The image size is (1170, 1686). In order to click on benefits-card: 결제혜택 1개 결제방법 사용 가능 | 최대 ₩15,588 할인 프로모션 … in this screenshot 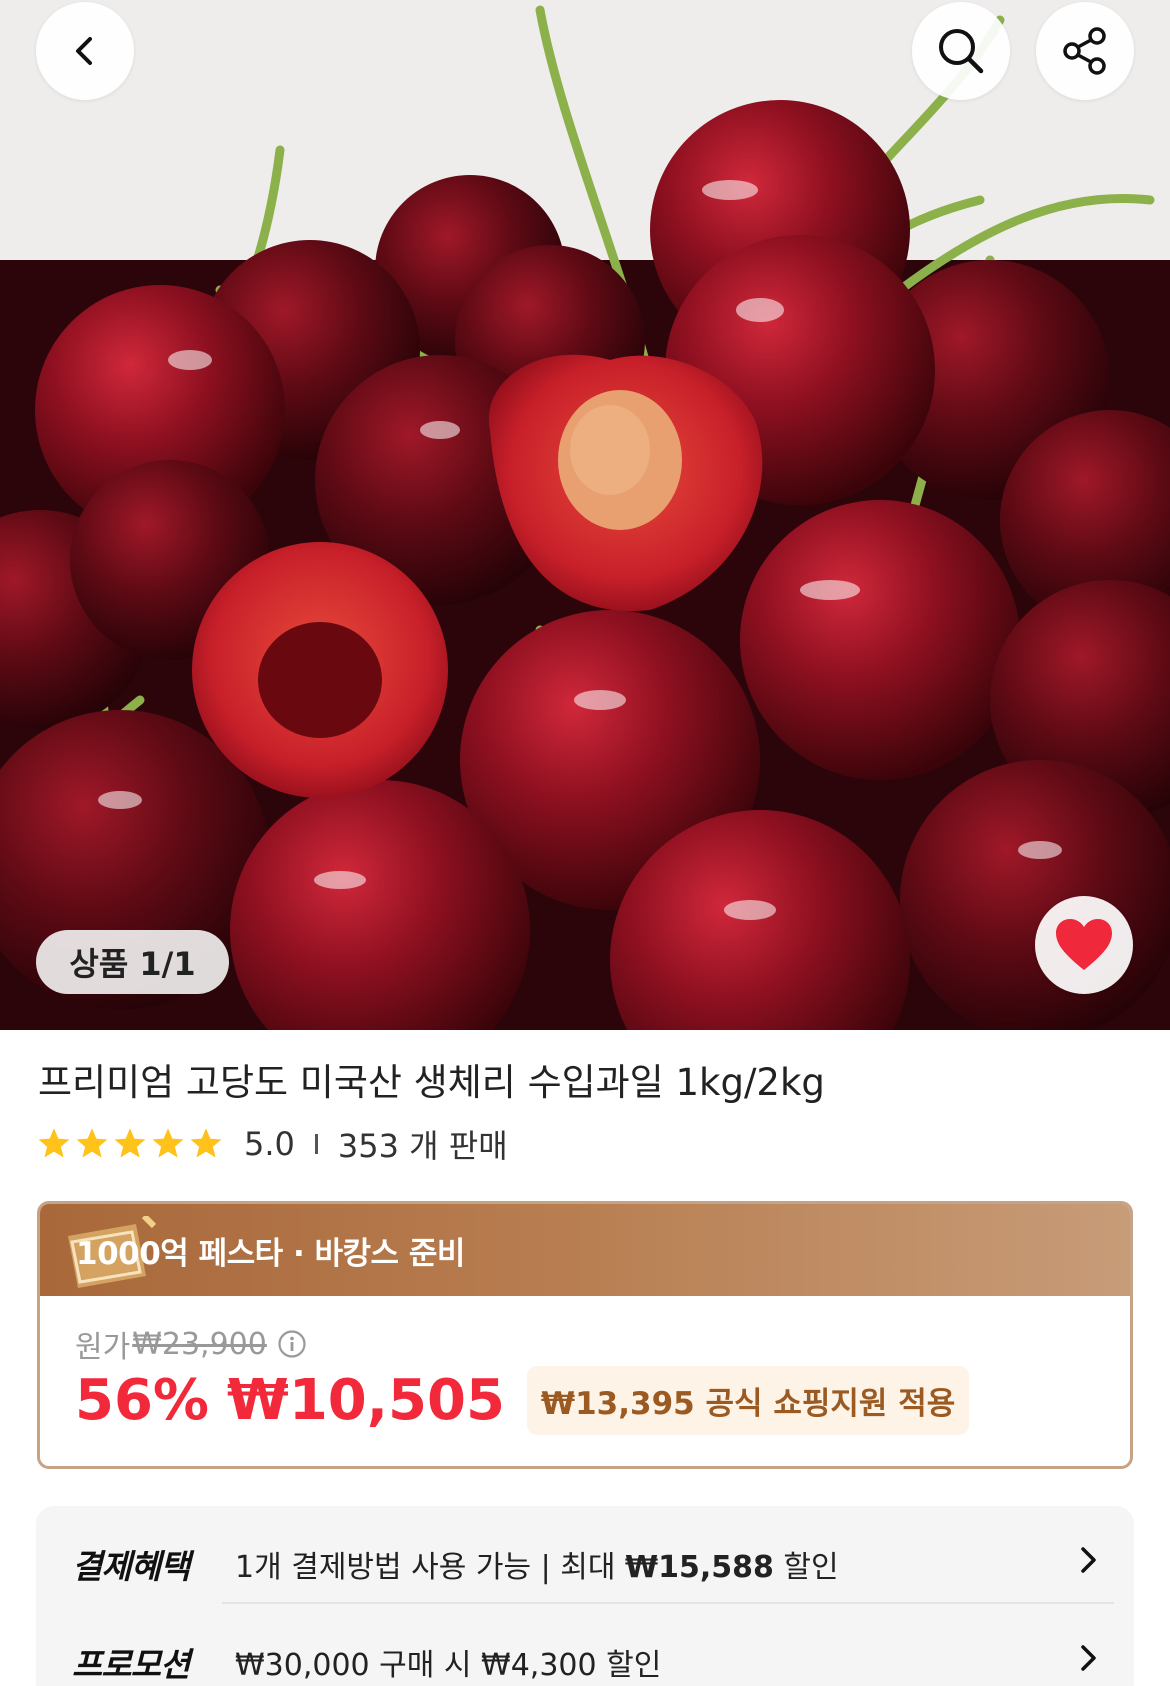, I will do `click(585, 1596)`.